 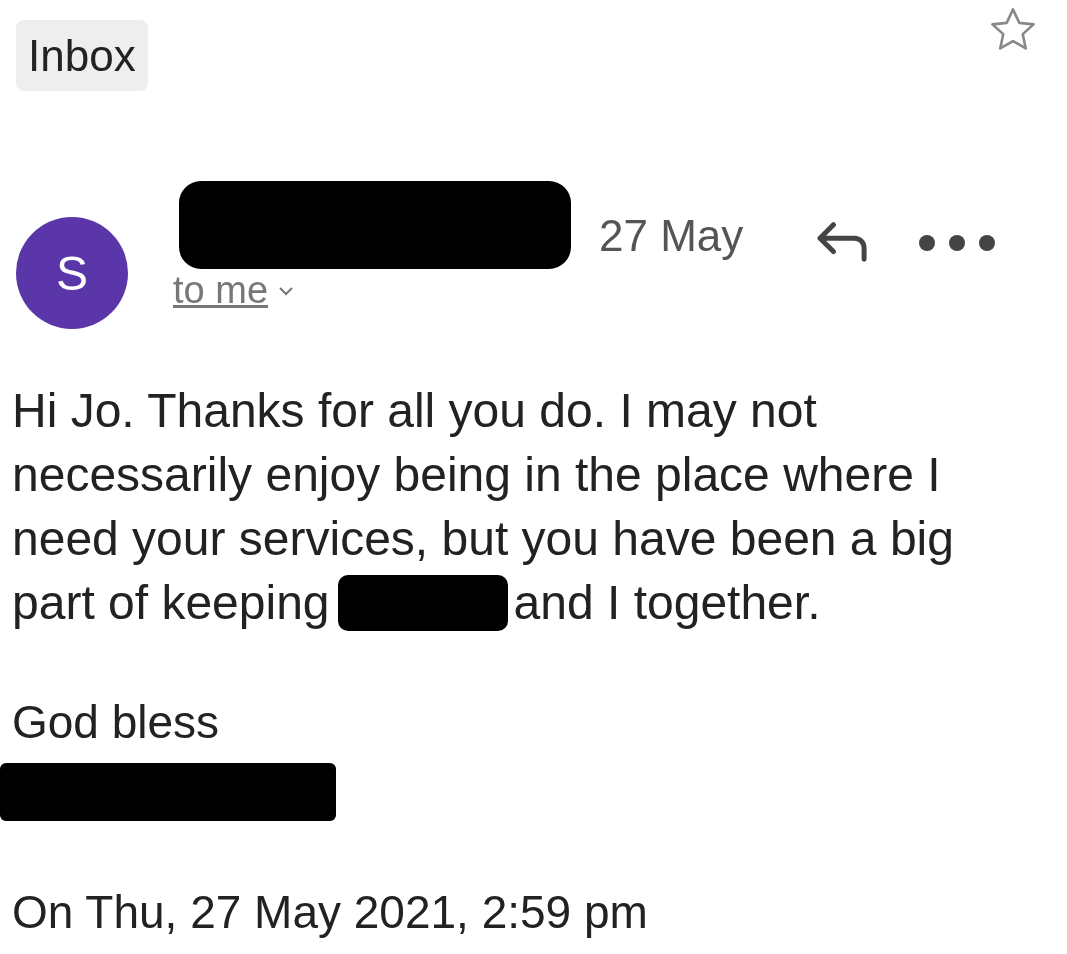 I want to click on body-text: part of keeping, so click(x=171, y=603).